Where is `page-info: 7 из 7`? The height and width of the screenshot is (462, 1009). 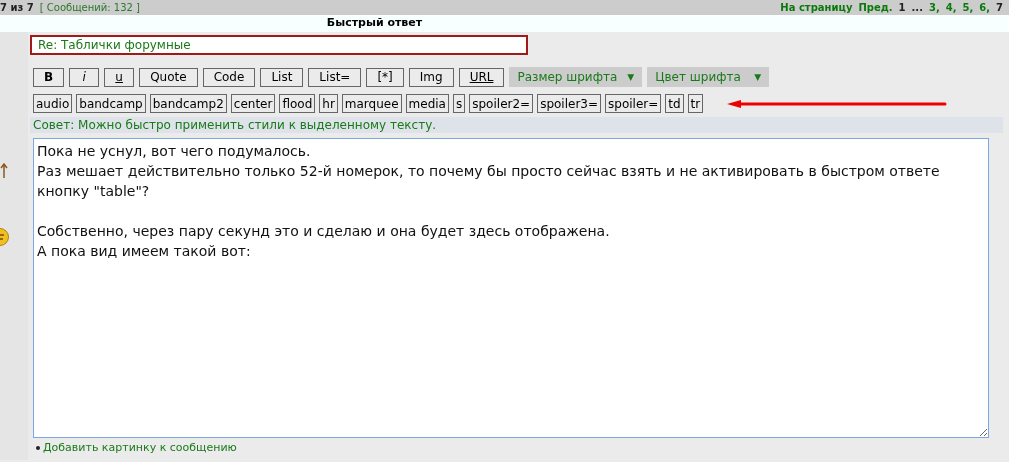 page-info: 7 из 7 is located at coordinates (17, 8).